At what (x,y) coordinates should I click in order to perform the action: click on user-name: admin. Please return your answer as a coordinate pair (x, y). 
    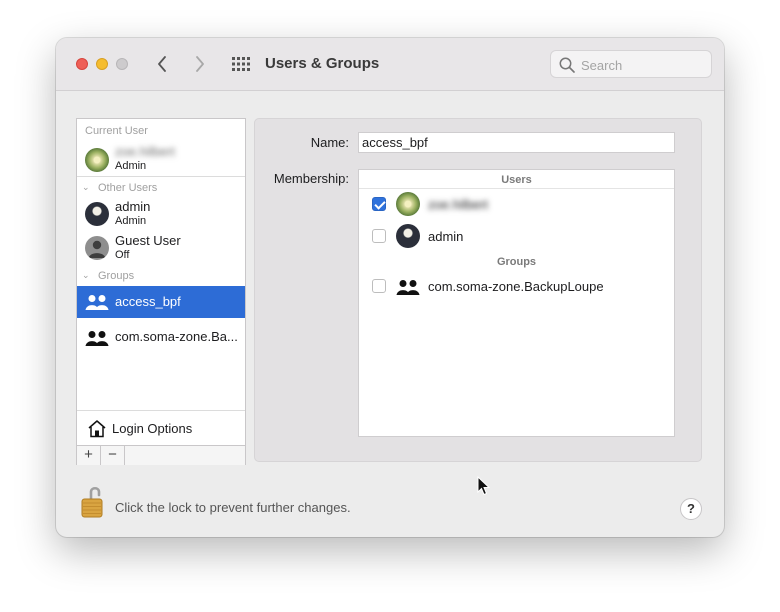
    Looking at the image, I should click on (133, 206).